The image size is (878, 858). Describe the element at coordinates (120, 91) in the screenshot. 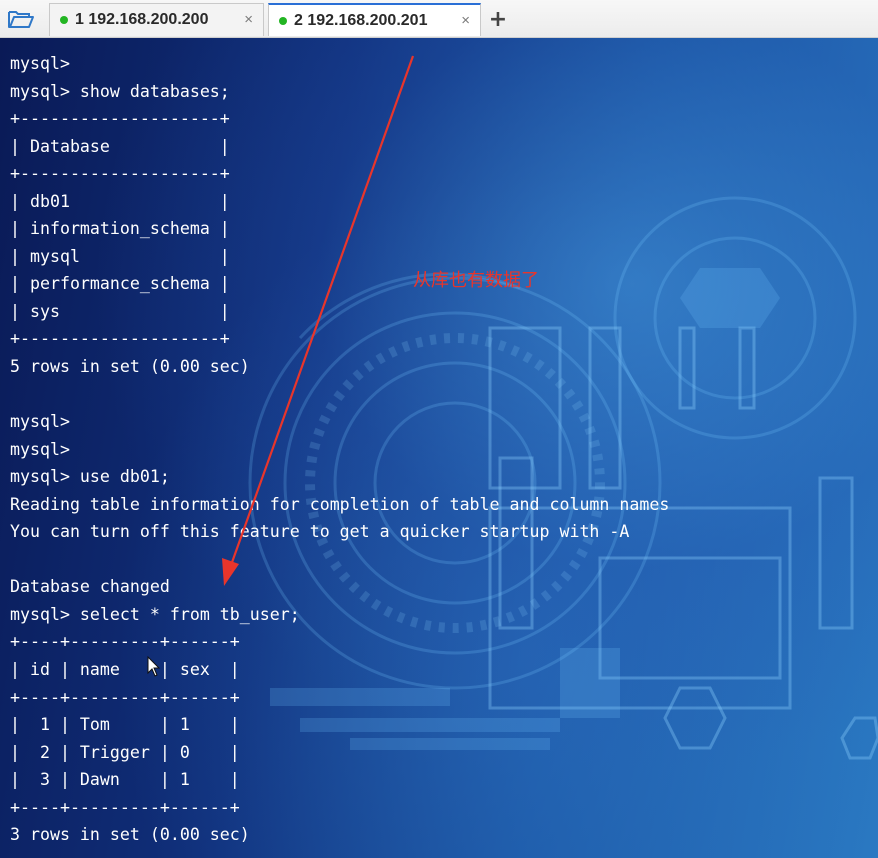

I see `terminal-line: mysql> show databases;` at that location.